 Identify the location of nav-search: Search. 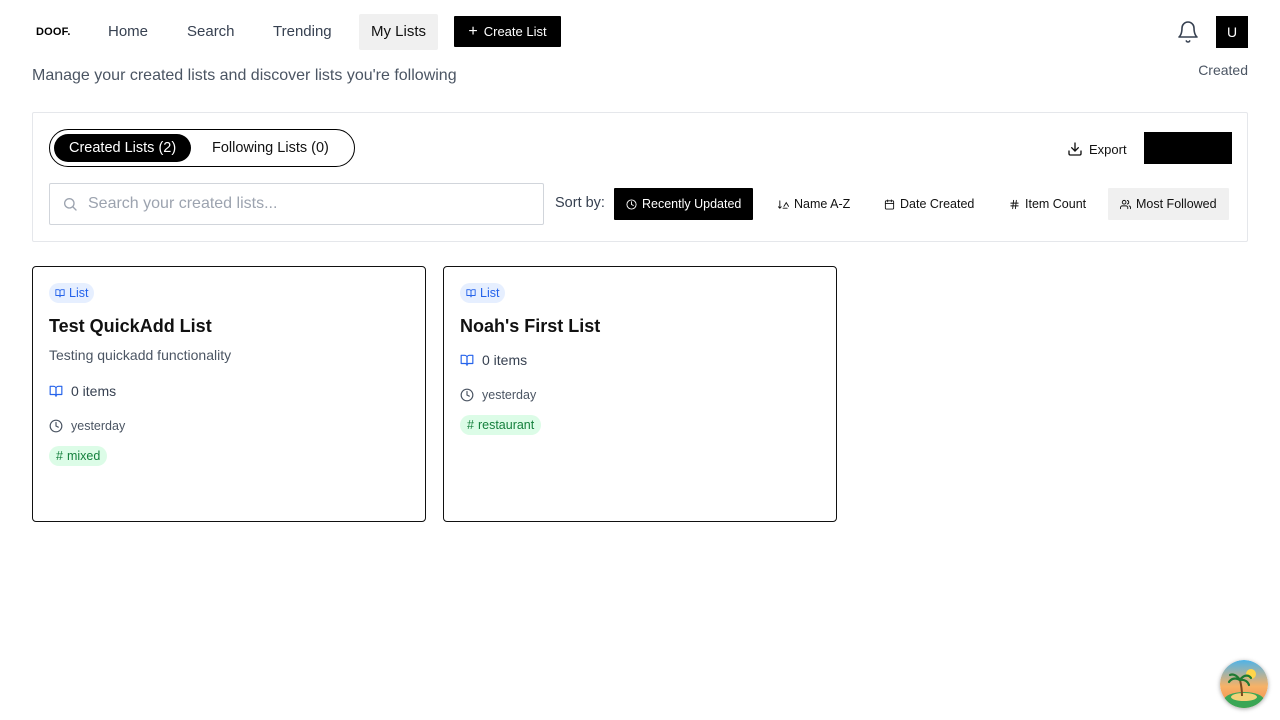
(211, 32).